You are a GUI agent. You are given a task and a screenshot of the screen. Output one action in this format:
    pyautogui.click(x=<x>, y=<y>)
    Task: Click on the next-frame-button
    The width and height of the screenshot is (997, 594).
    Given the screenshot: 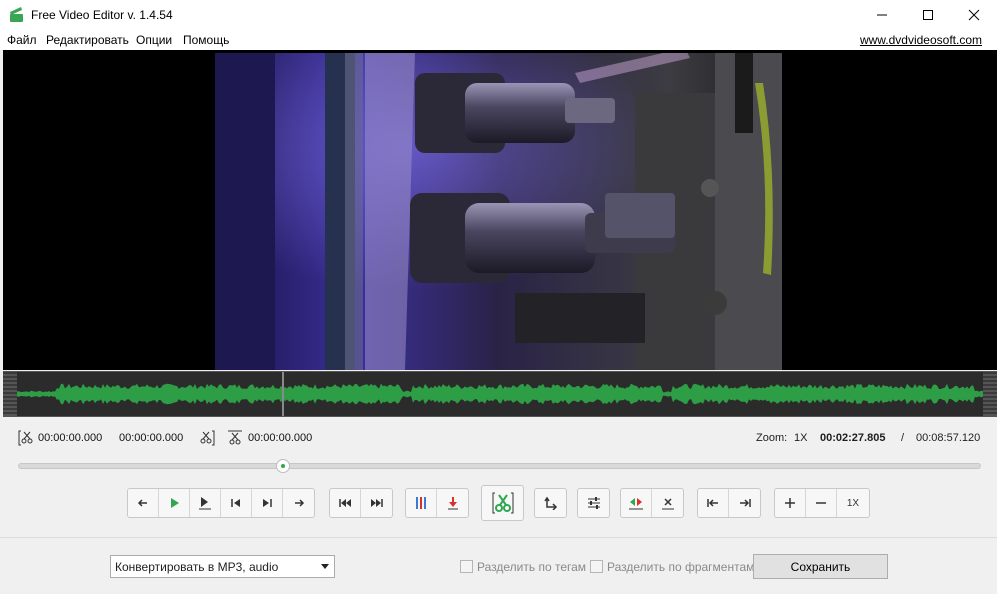 What is the action you would take?
    pyautogui.click(x=267, y=503)
    